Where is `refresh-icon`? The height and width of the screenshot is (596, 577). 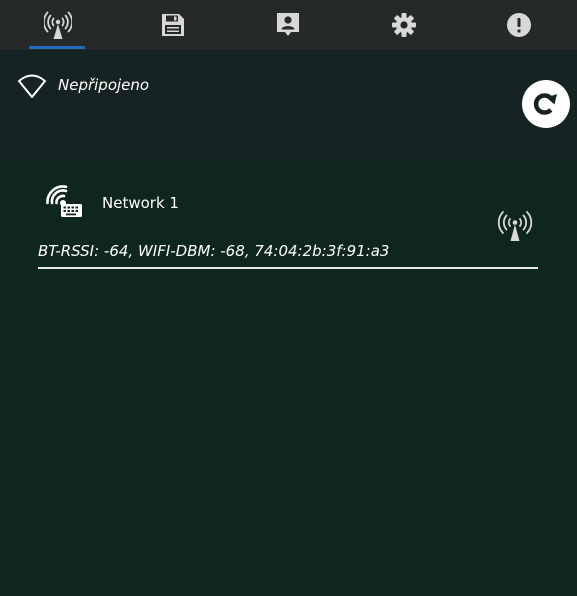
refresh-icon is located at coordinates (545, 104).